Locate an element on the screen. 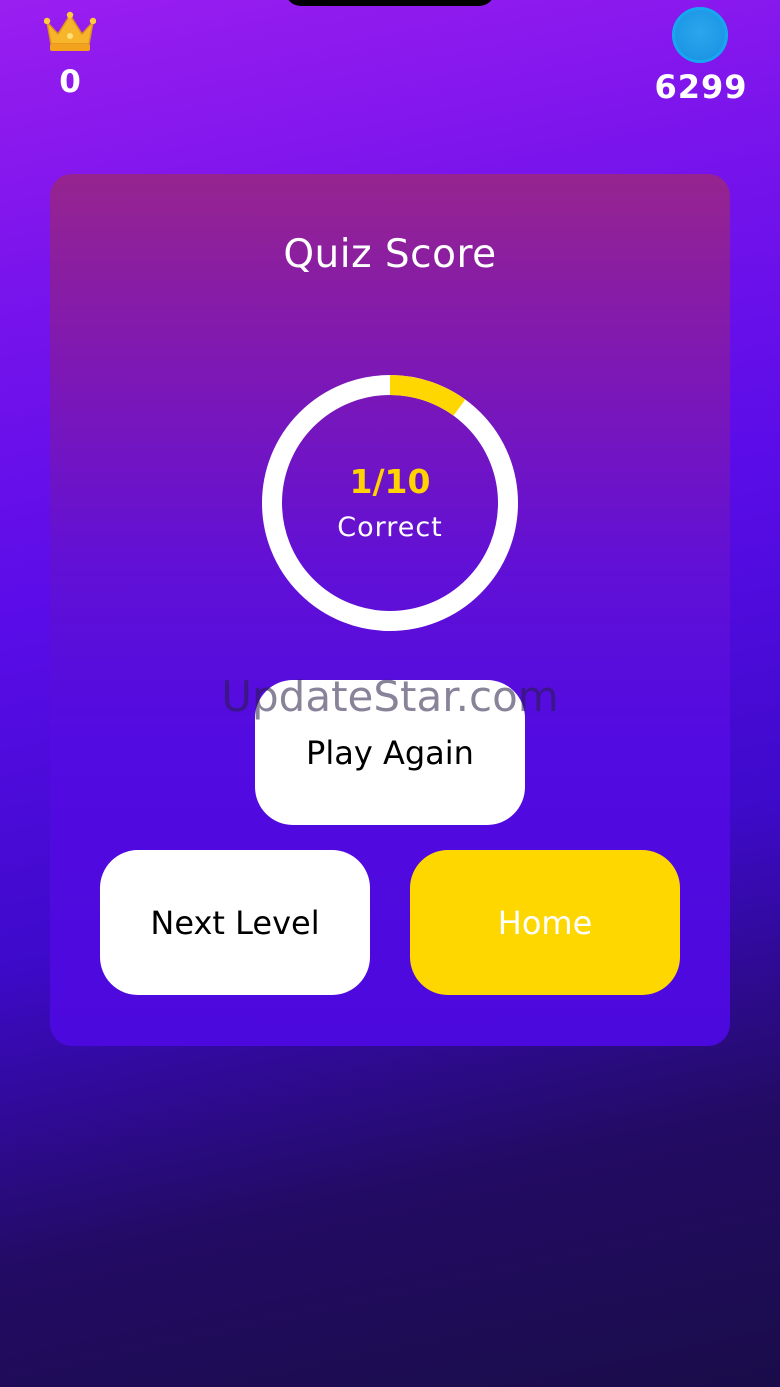 This screenshot has height=1387, width=780. score-value: 1/10 is located at coordinates (390, 481).